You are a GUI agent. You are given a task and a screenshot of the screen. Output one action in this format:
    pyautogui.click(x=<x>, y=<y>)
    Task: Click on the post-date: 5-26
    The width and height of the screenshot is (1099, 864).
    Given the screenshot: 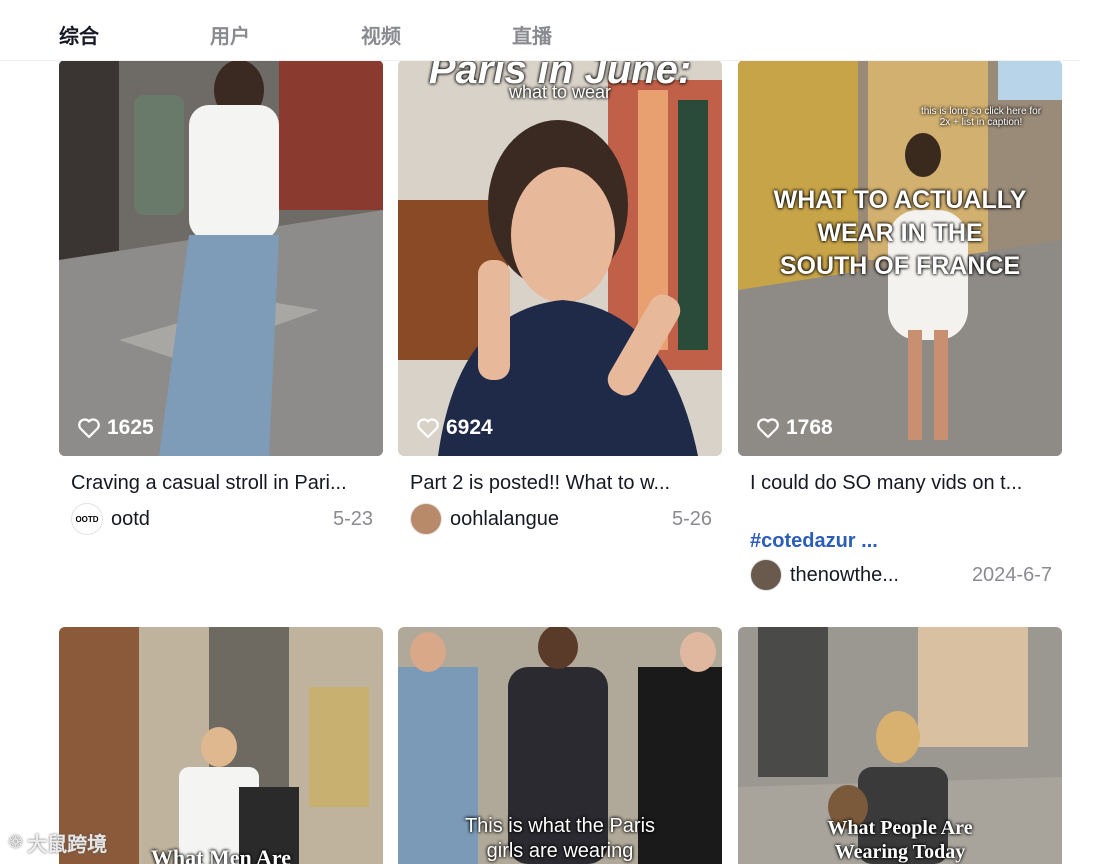 What is the action you would take?
    pyautogui.click(x=691, y=518)
    